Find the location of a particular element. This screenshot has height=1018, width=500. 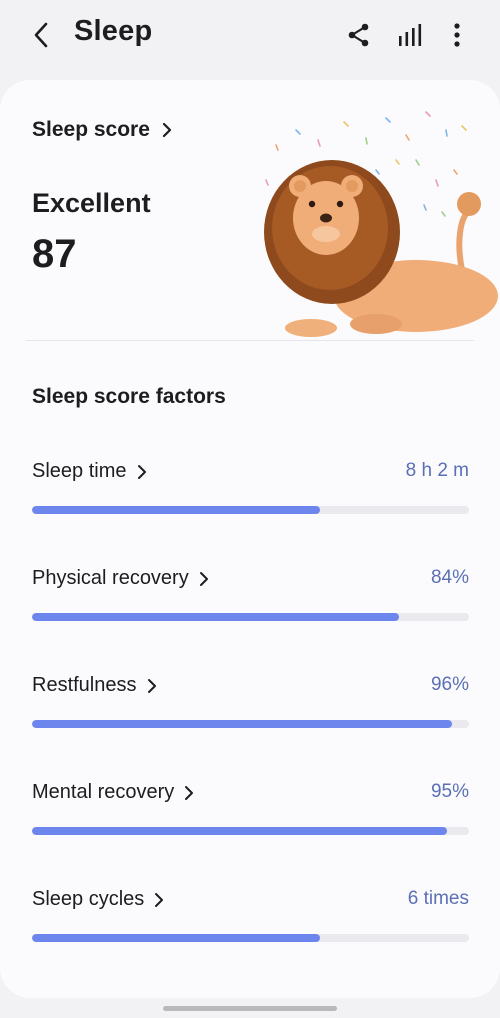

section-divider is located at coordinates (250, 340).